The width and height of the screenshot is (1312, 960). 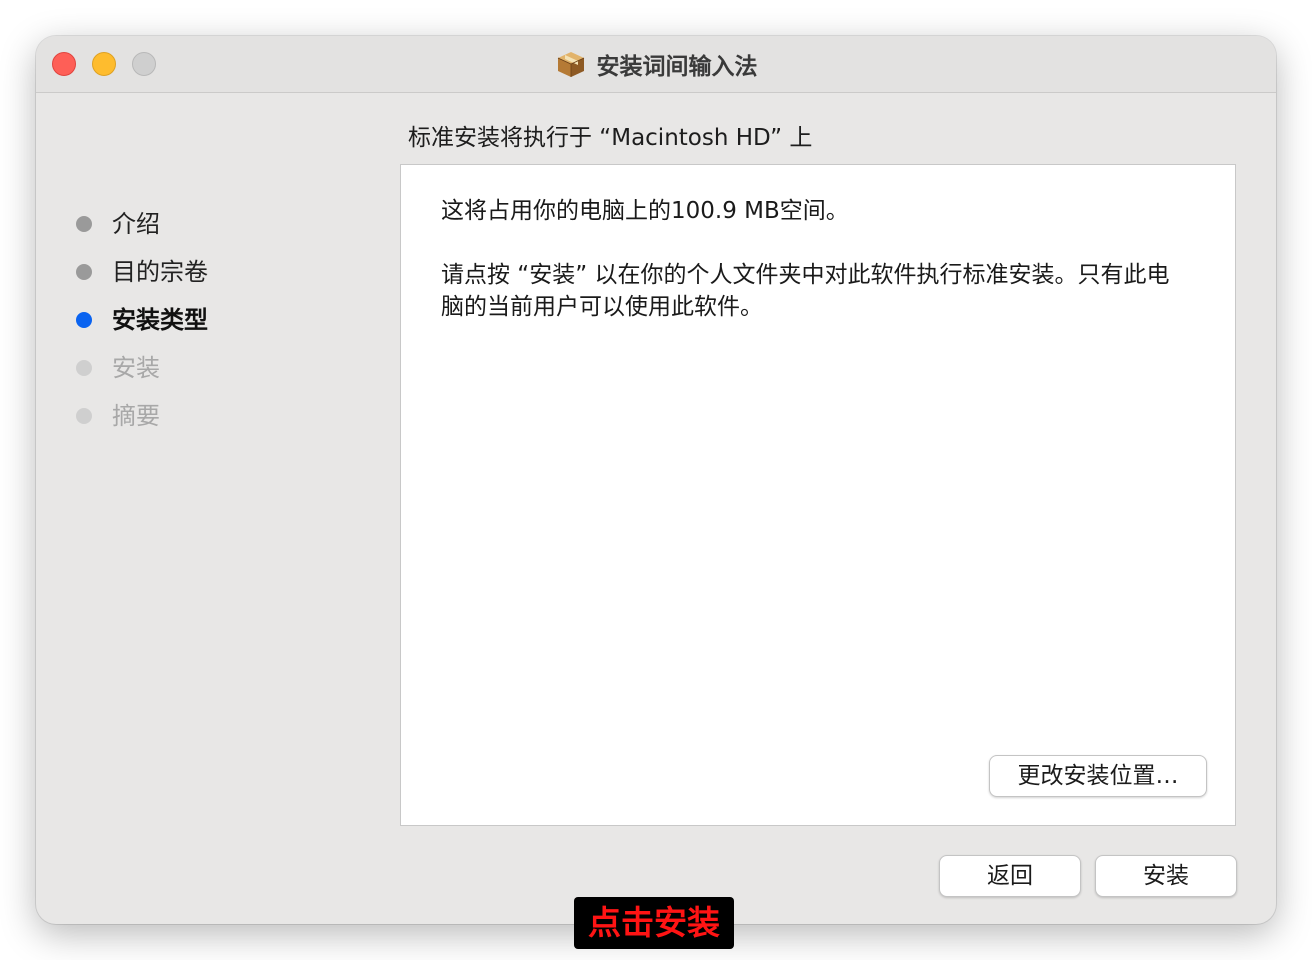 I want to click on step-destination: 目的宗卷, so click(x=142, y=278).